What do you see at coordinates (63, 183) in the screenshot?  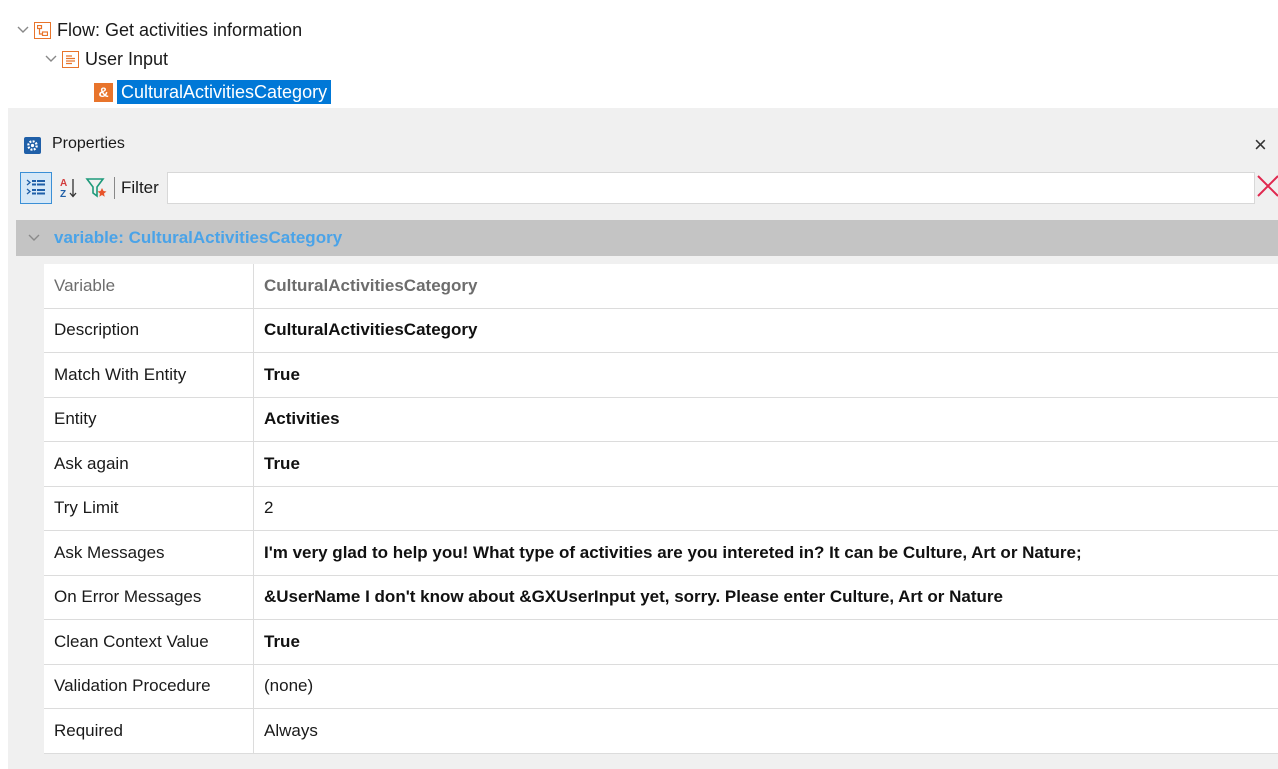 I see `svg-text: A` at bounding box center [63, 183].